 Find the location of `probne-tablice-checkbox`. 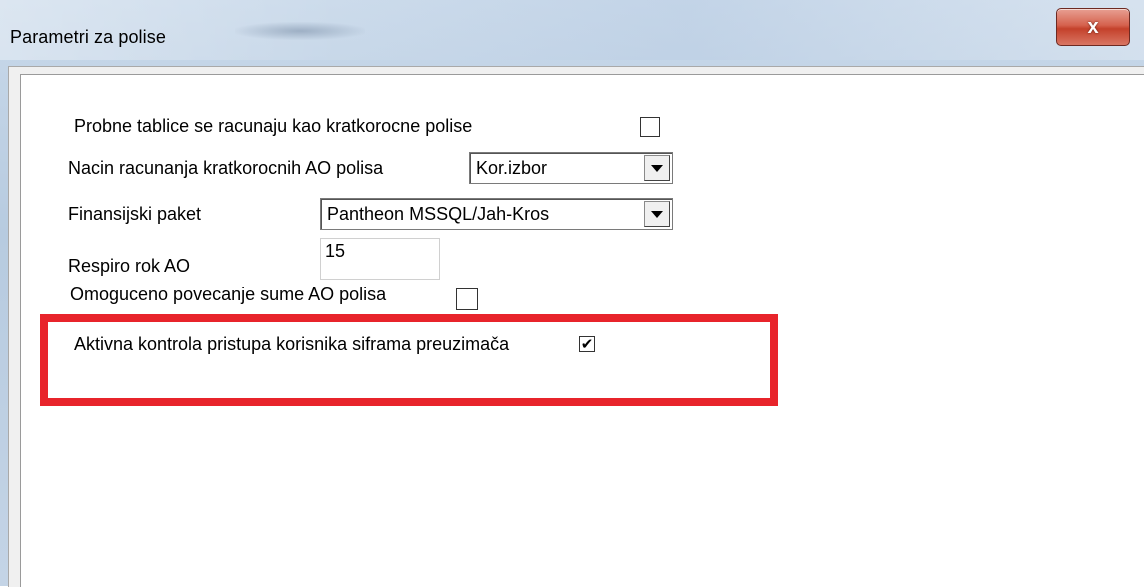

probne-tablice-checkbox is located at coordinates (650, 127).